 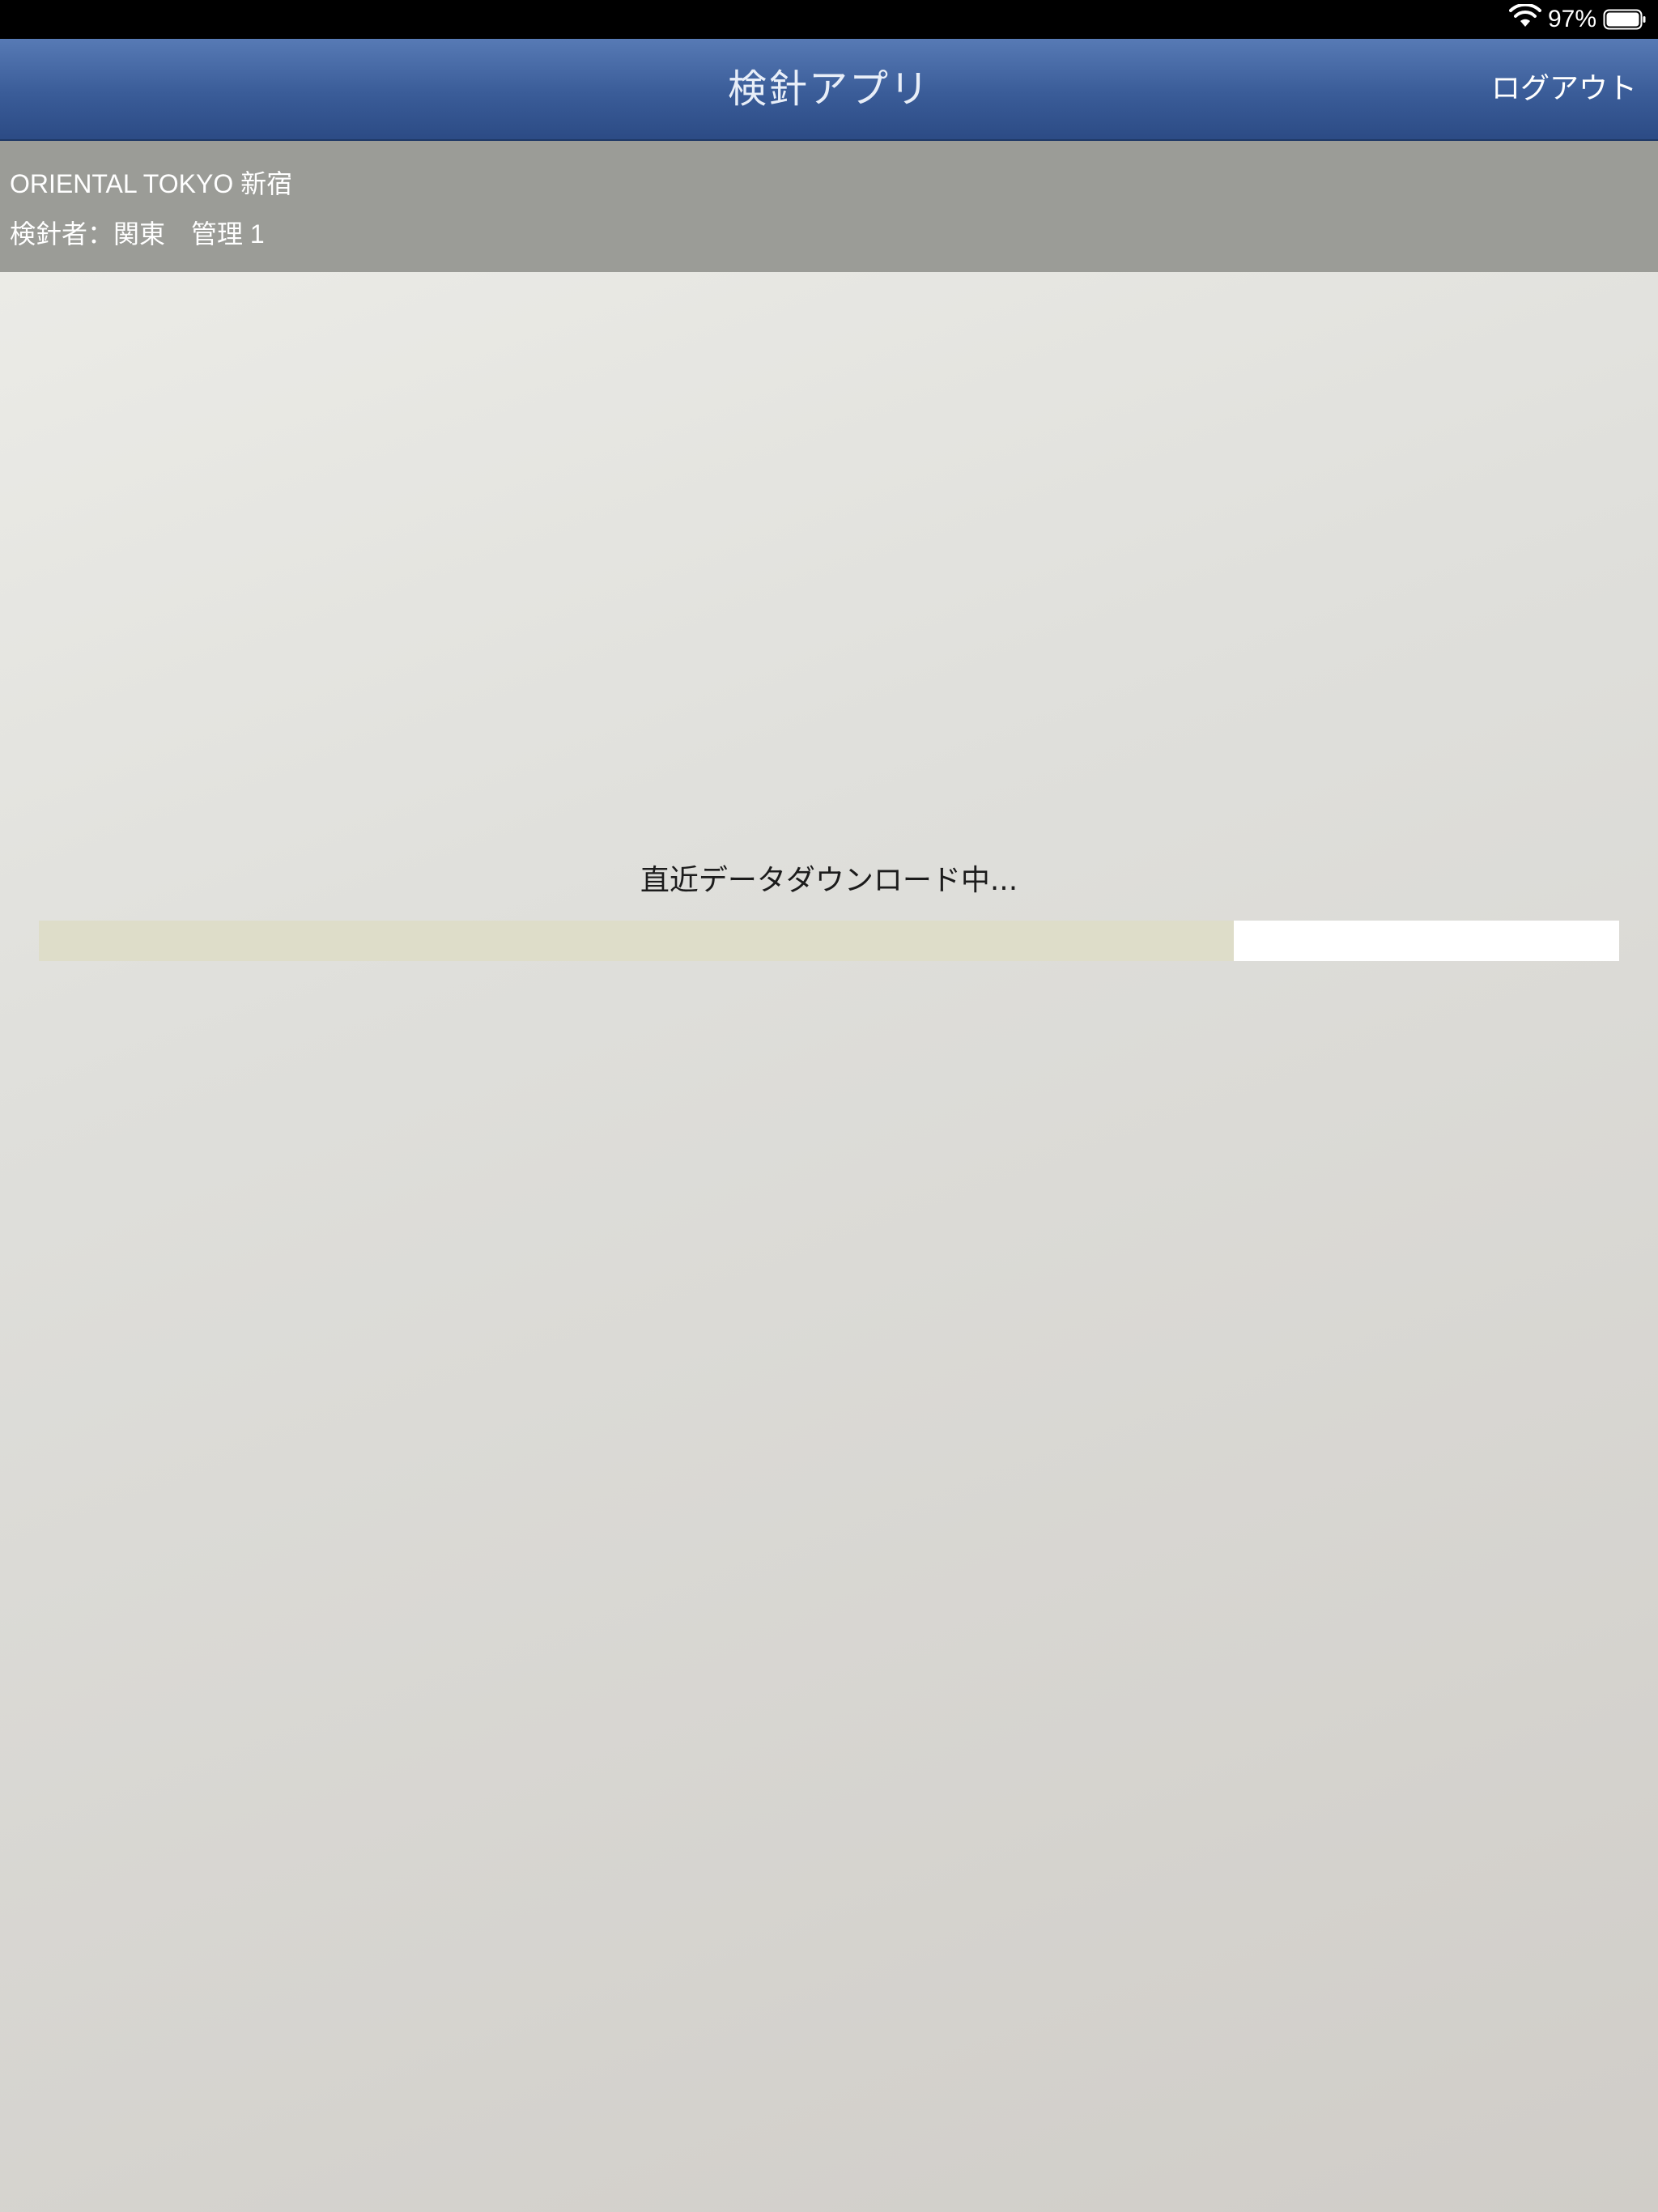 What do you see at coordinates (636, 941) in the screenshot?
I see `download-progress-fill` at bounding box center [636, 941].